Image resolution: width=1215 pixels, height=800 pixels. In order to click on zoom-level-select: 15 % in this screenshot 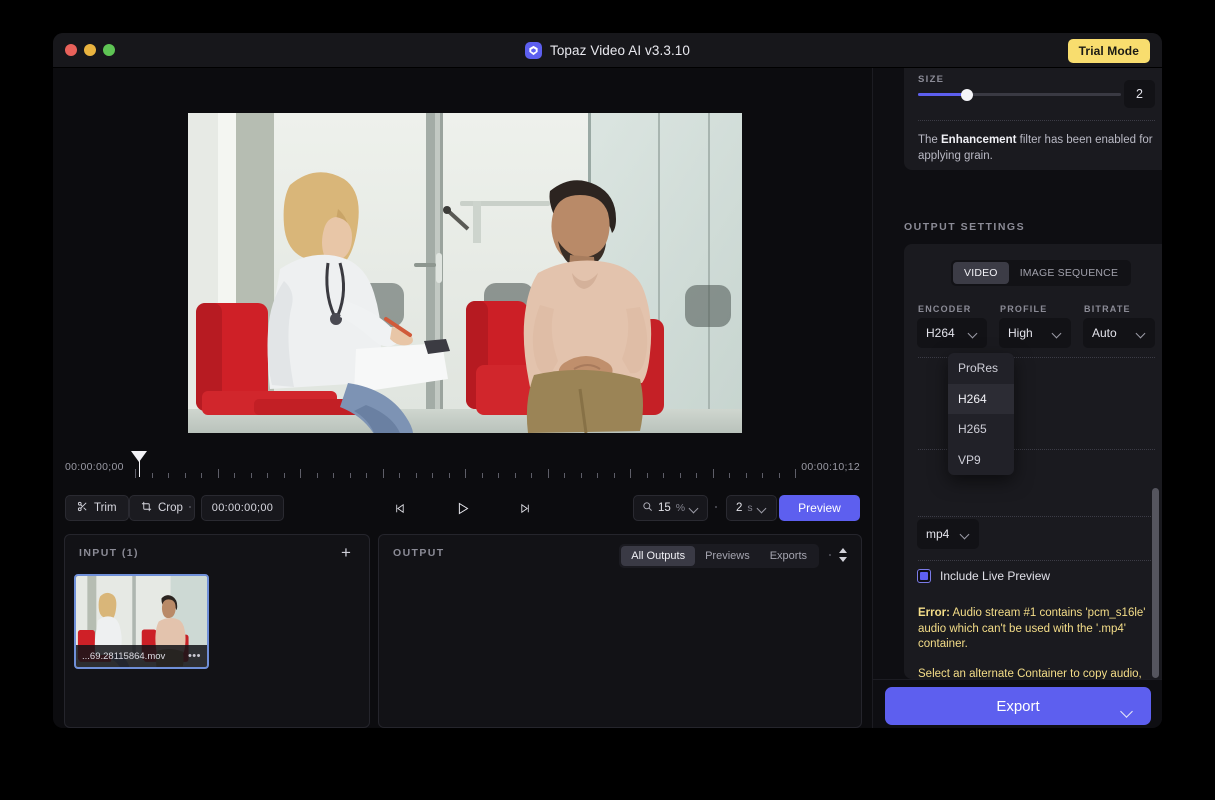, I will do `click(671, 508)`.